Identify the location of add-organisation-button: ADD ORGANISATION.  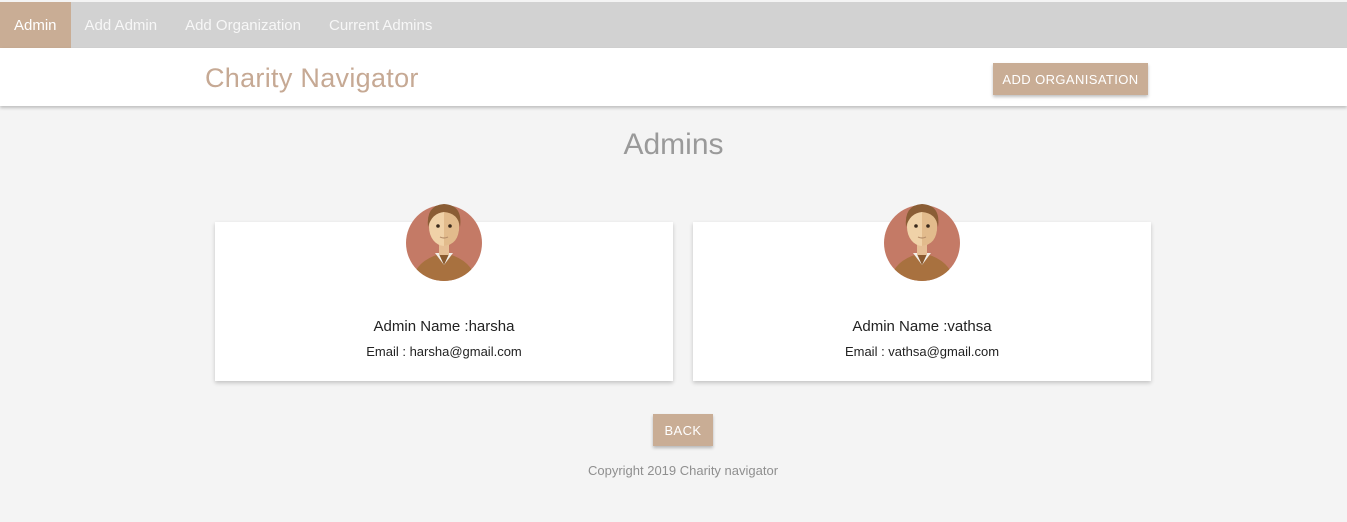
(1070, 79).